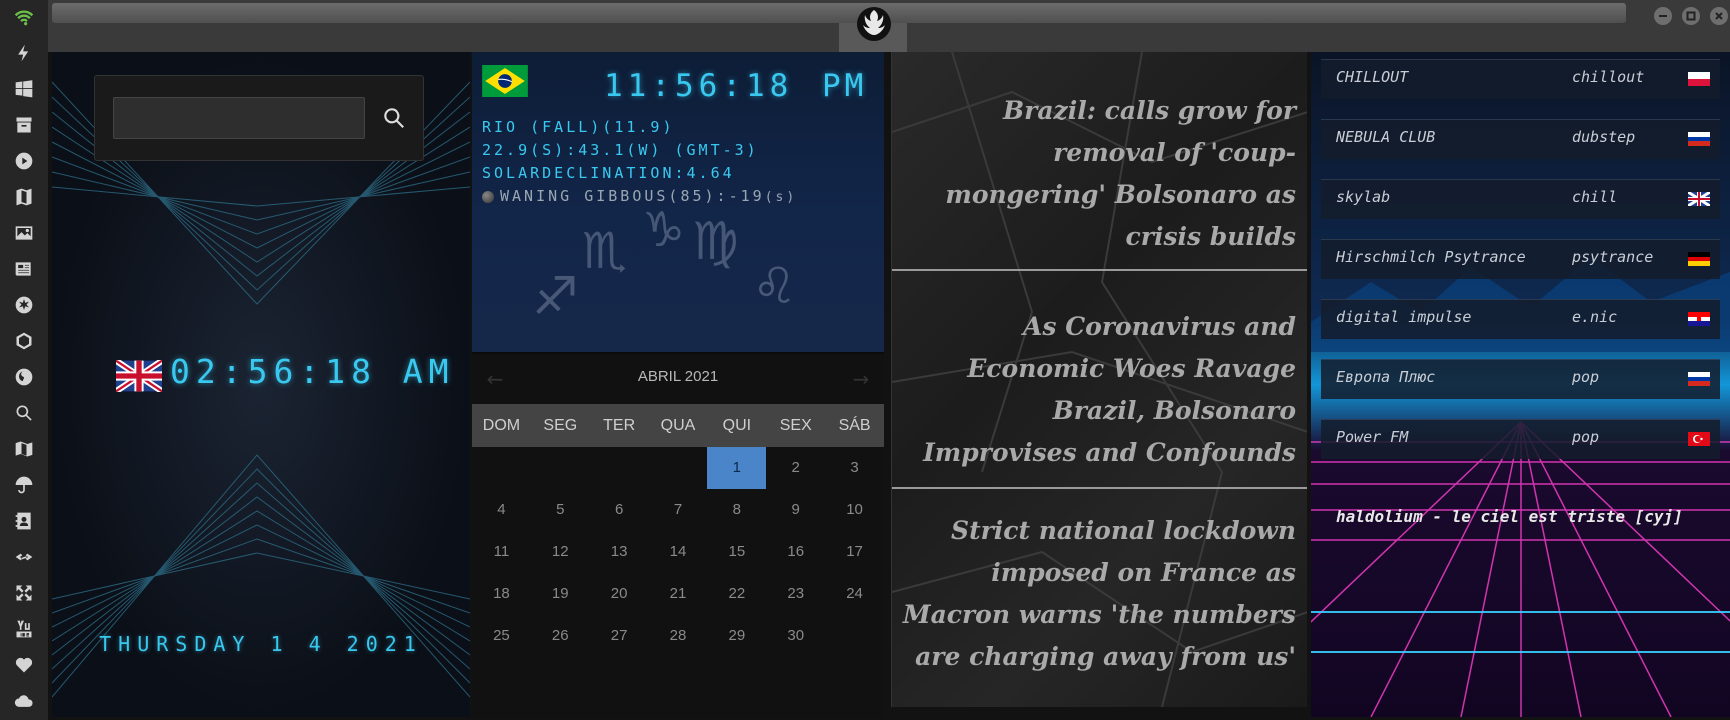  I want to click on calendar-day: 11, so click(501, 552).